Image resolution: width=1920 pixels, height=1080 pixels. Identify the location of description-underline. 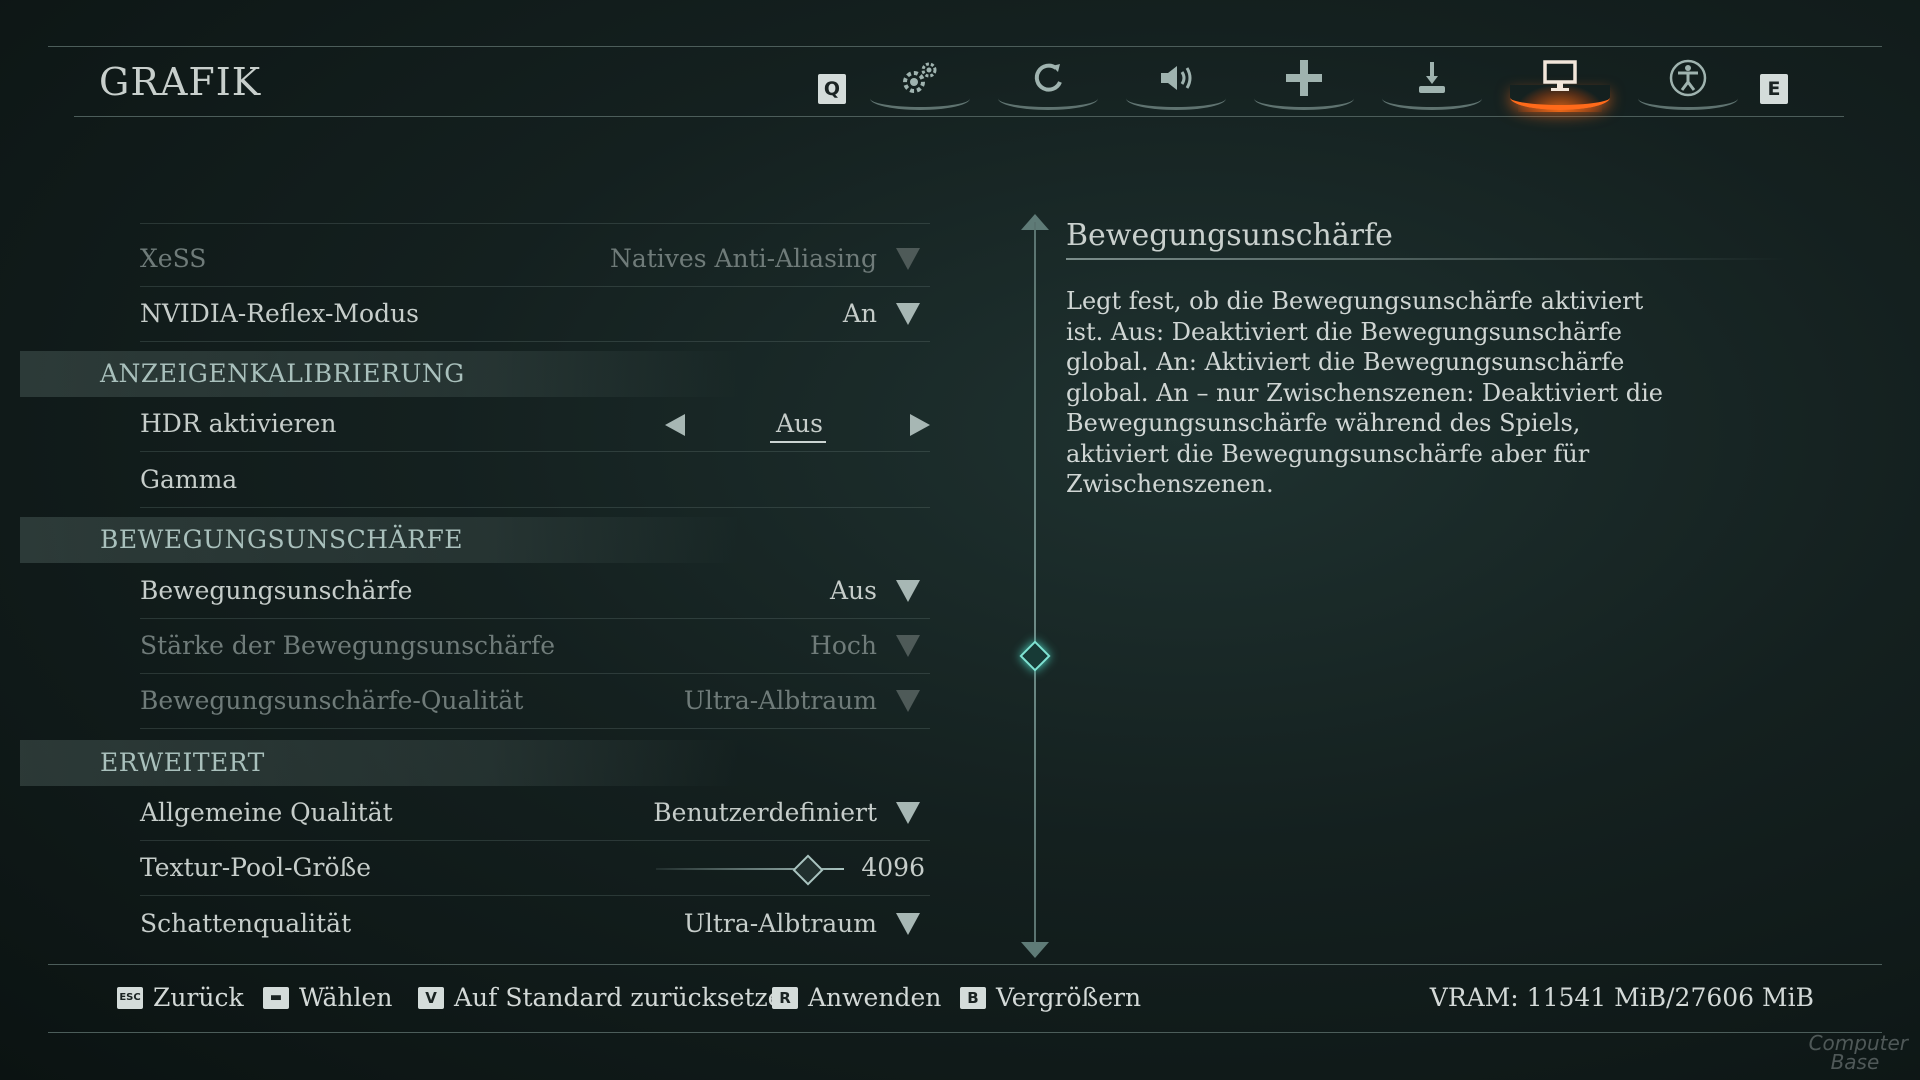
(1426, 259).